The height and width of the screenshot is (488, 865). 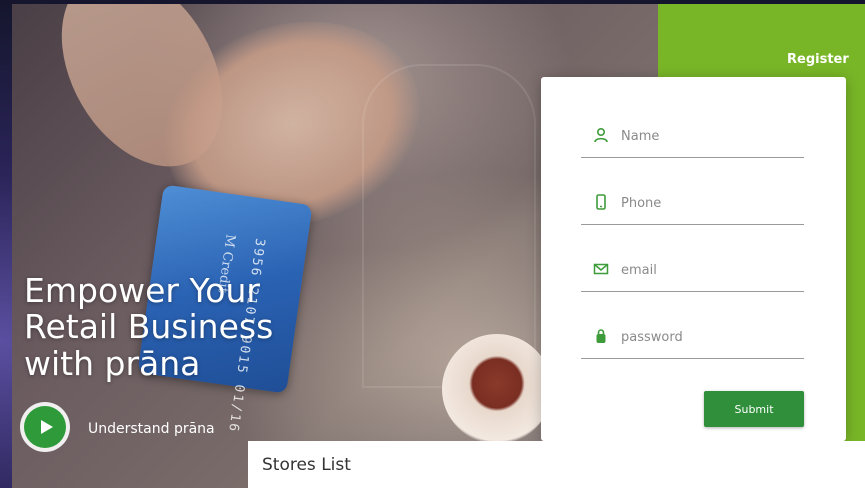 I want to click on phone-icon, so click(x=601, y=202).